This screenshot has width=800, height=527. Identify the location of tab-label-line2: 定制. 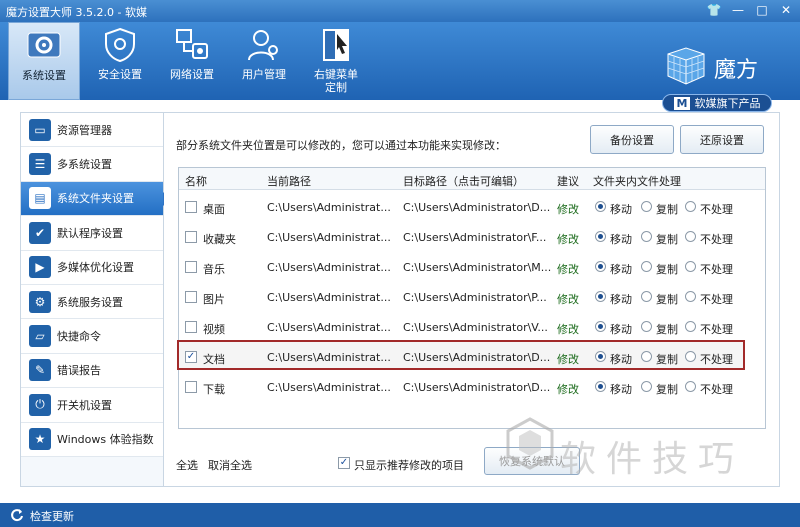
(336, 87).